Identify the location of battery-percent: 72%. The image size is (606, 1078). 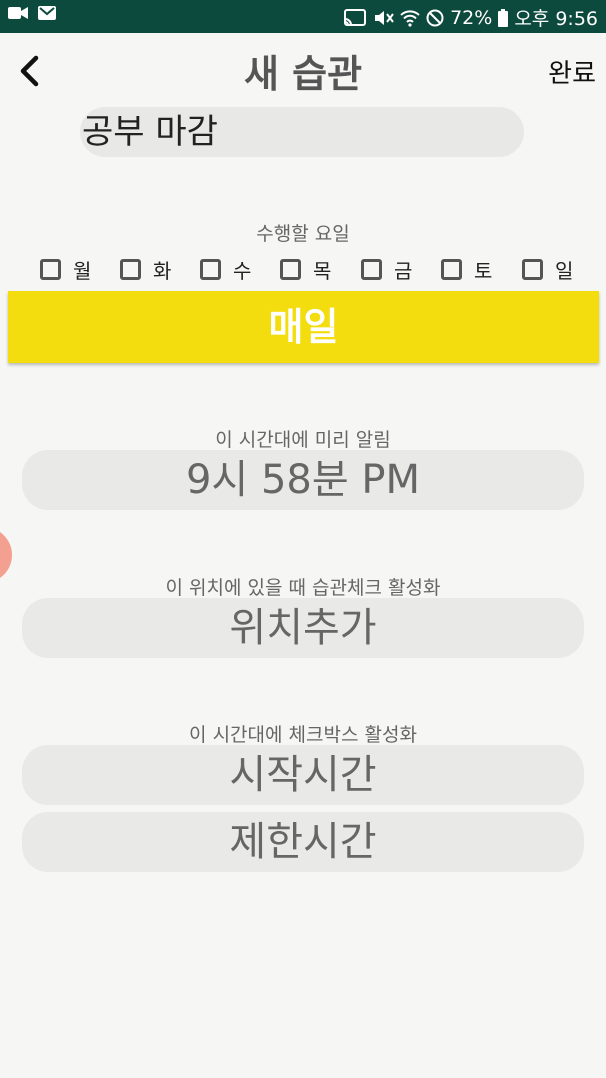
(471, 17).